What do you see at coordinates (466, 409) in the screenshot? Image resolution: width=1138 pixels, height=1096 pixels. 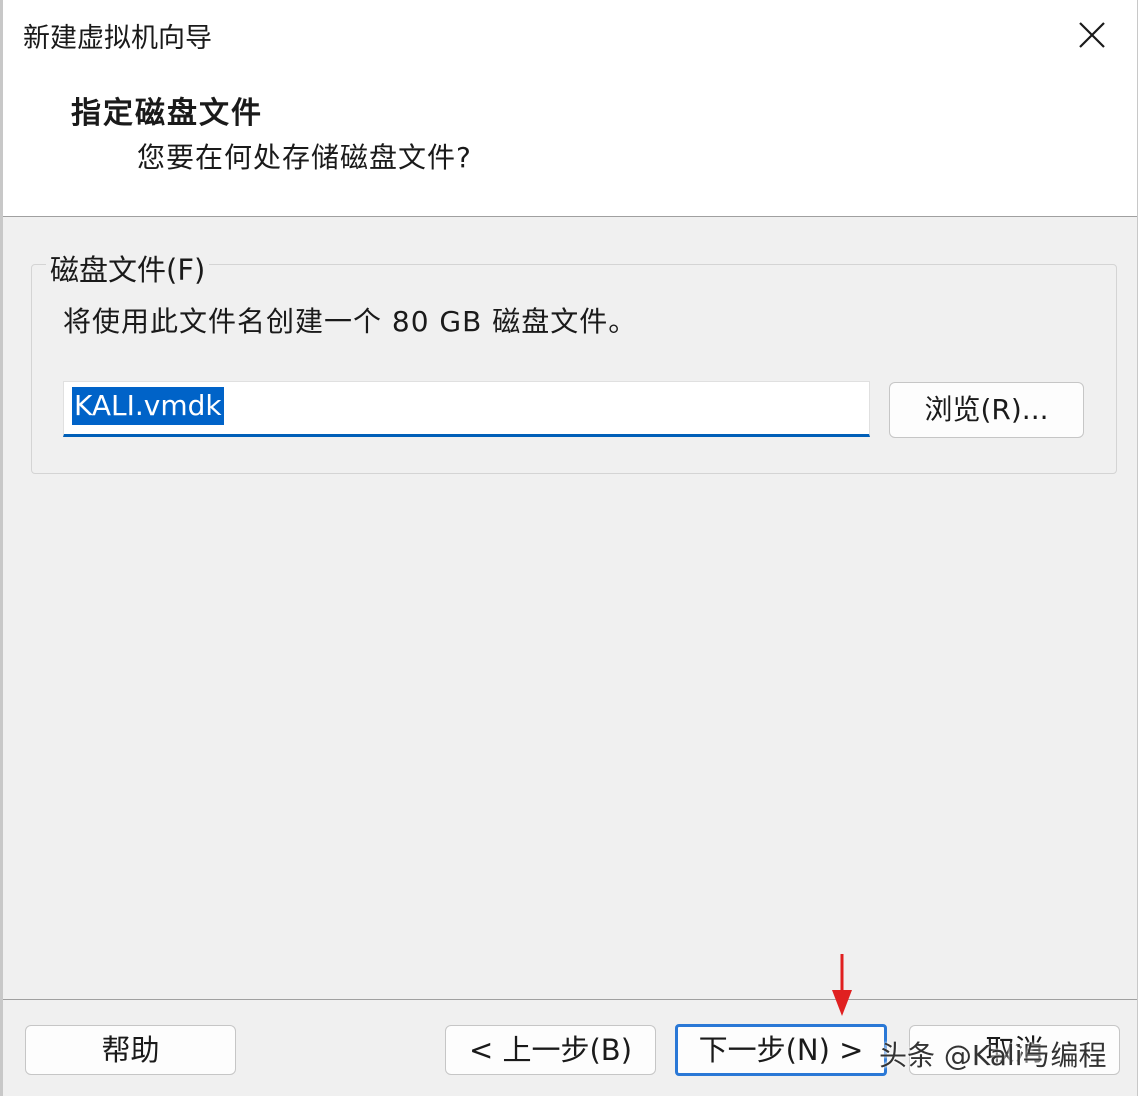 I see `disk-file-name-input: KALI.vmdk` at bounding box center [466, 409].